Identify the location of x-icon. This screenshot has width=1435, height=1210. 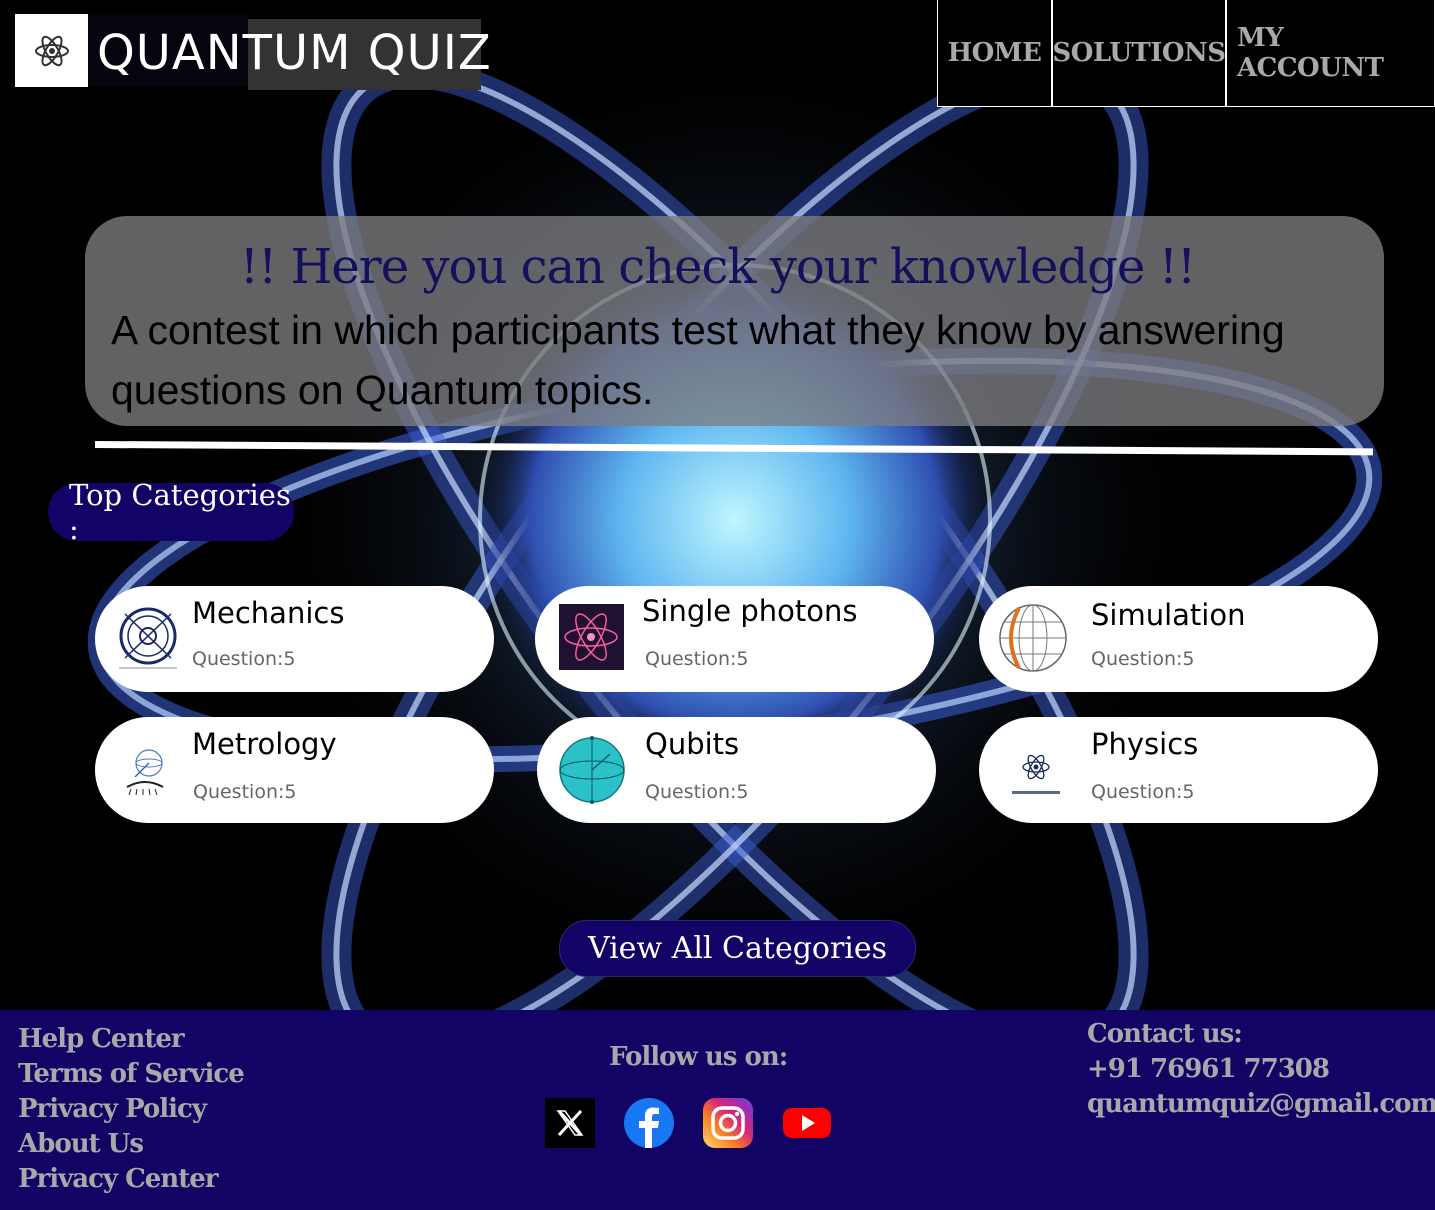
(570, 1123).